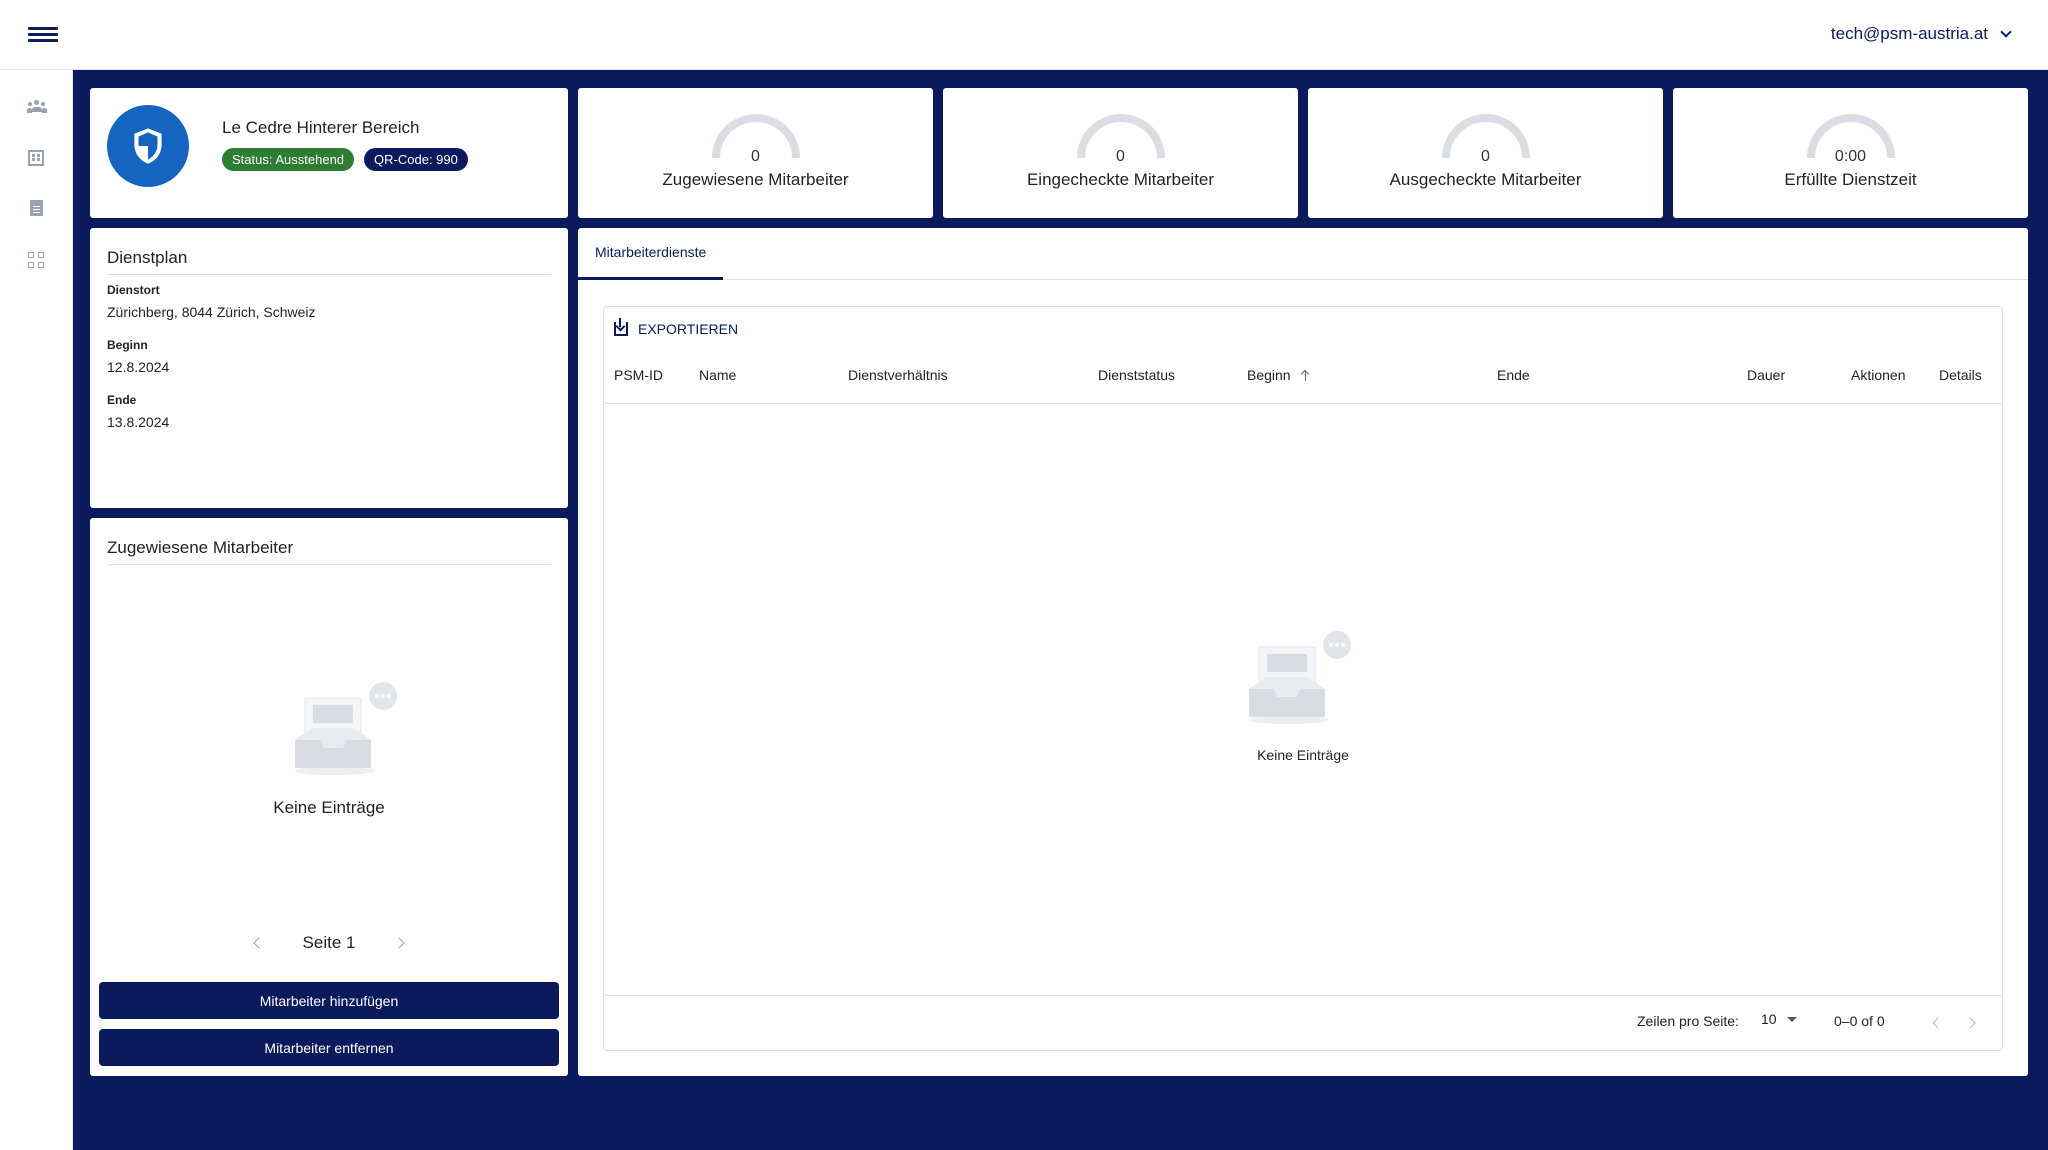  What do you see at coordinates (1769, 1019) in the screenshot?
I see `rows-per-page-value: 10` at bounding box center [1769, 1019].